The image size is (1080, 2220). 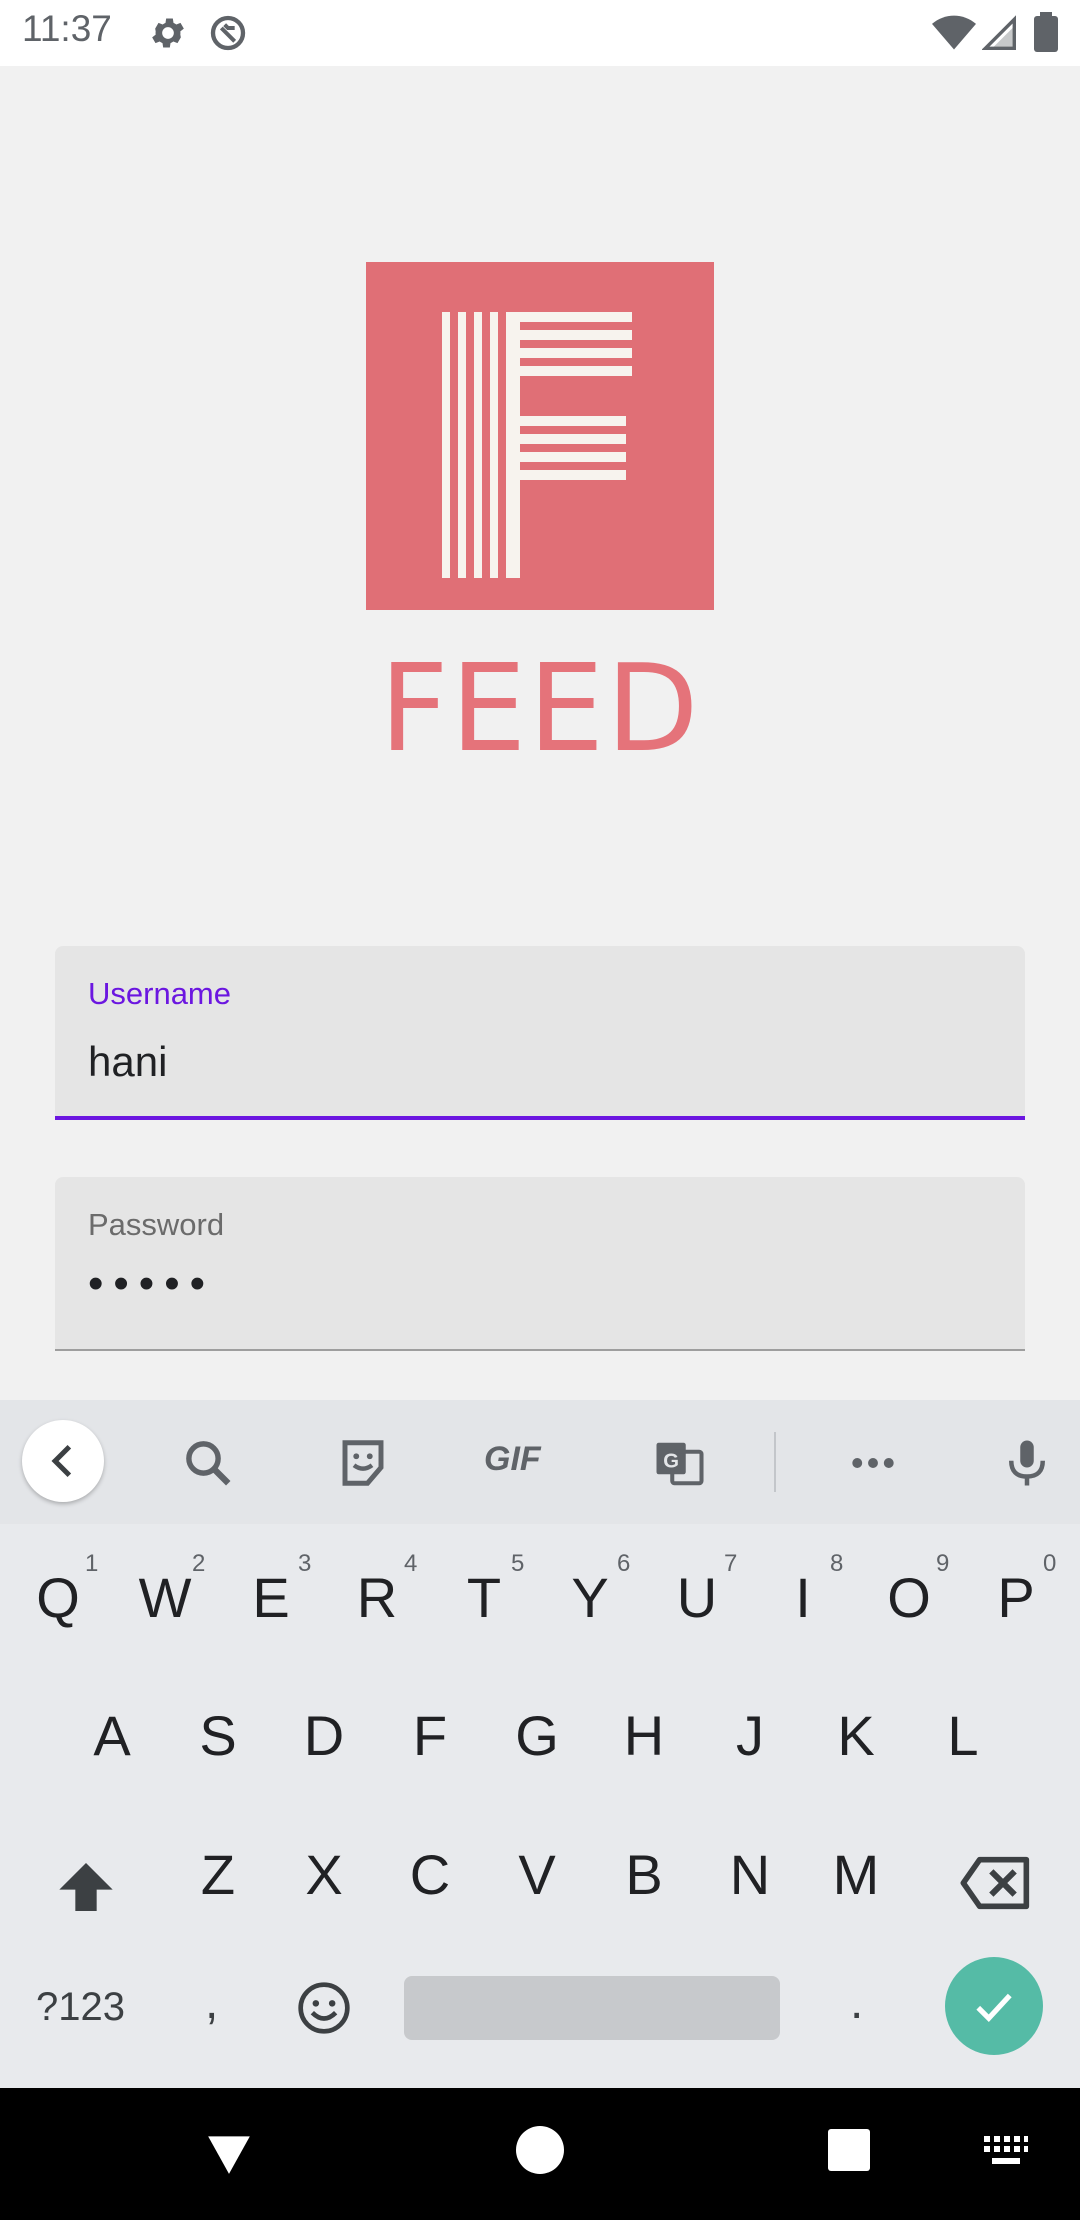 I want to click on back-icon, so click(x=229, y=2153).